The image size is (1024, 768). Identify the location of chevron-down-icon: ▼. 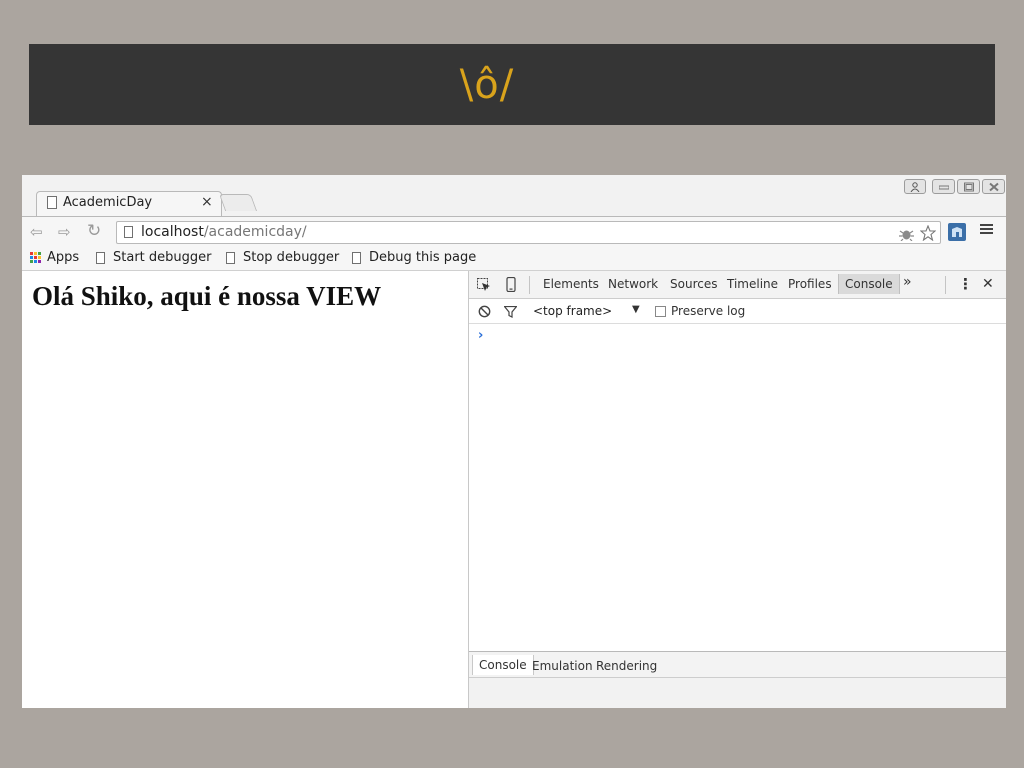
(636, 309).